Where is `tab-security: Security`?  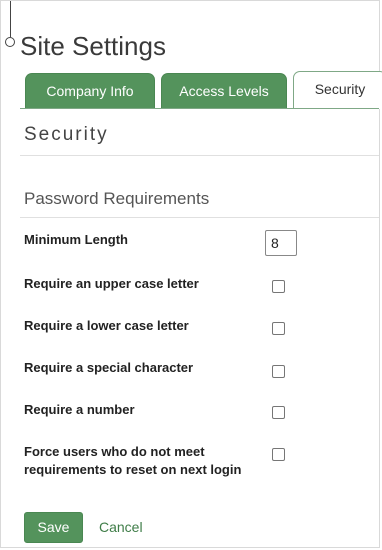
tab-security: Security is located at coordinates (337, 90).